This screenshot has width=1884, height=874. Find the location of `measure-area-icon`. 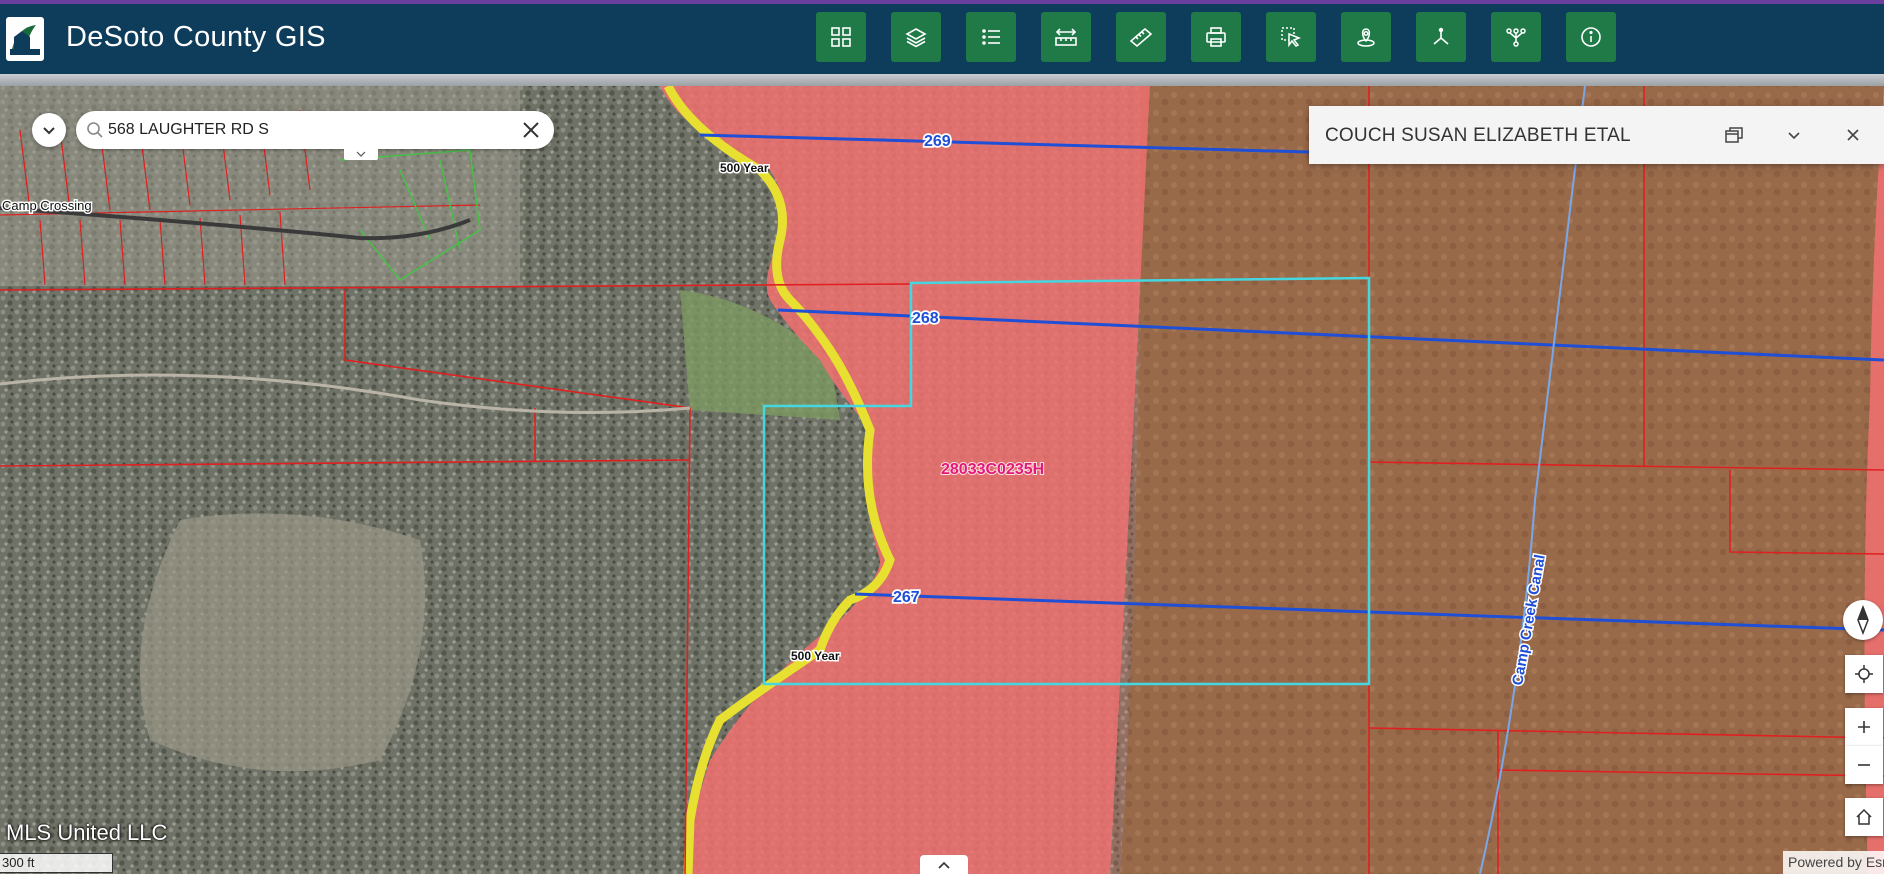

measure-area-icon is located at coordinates (1066, 37).